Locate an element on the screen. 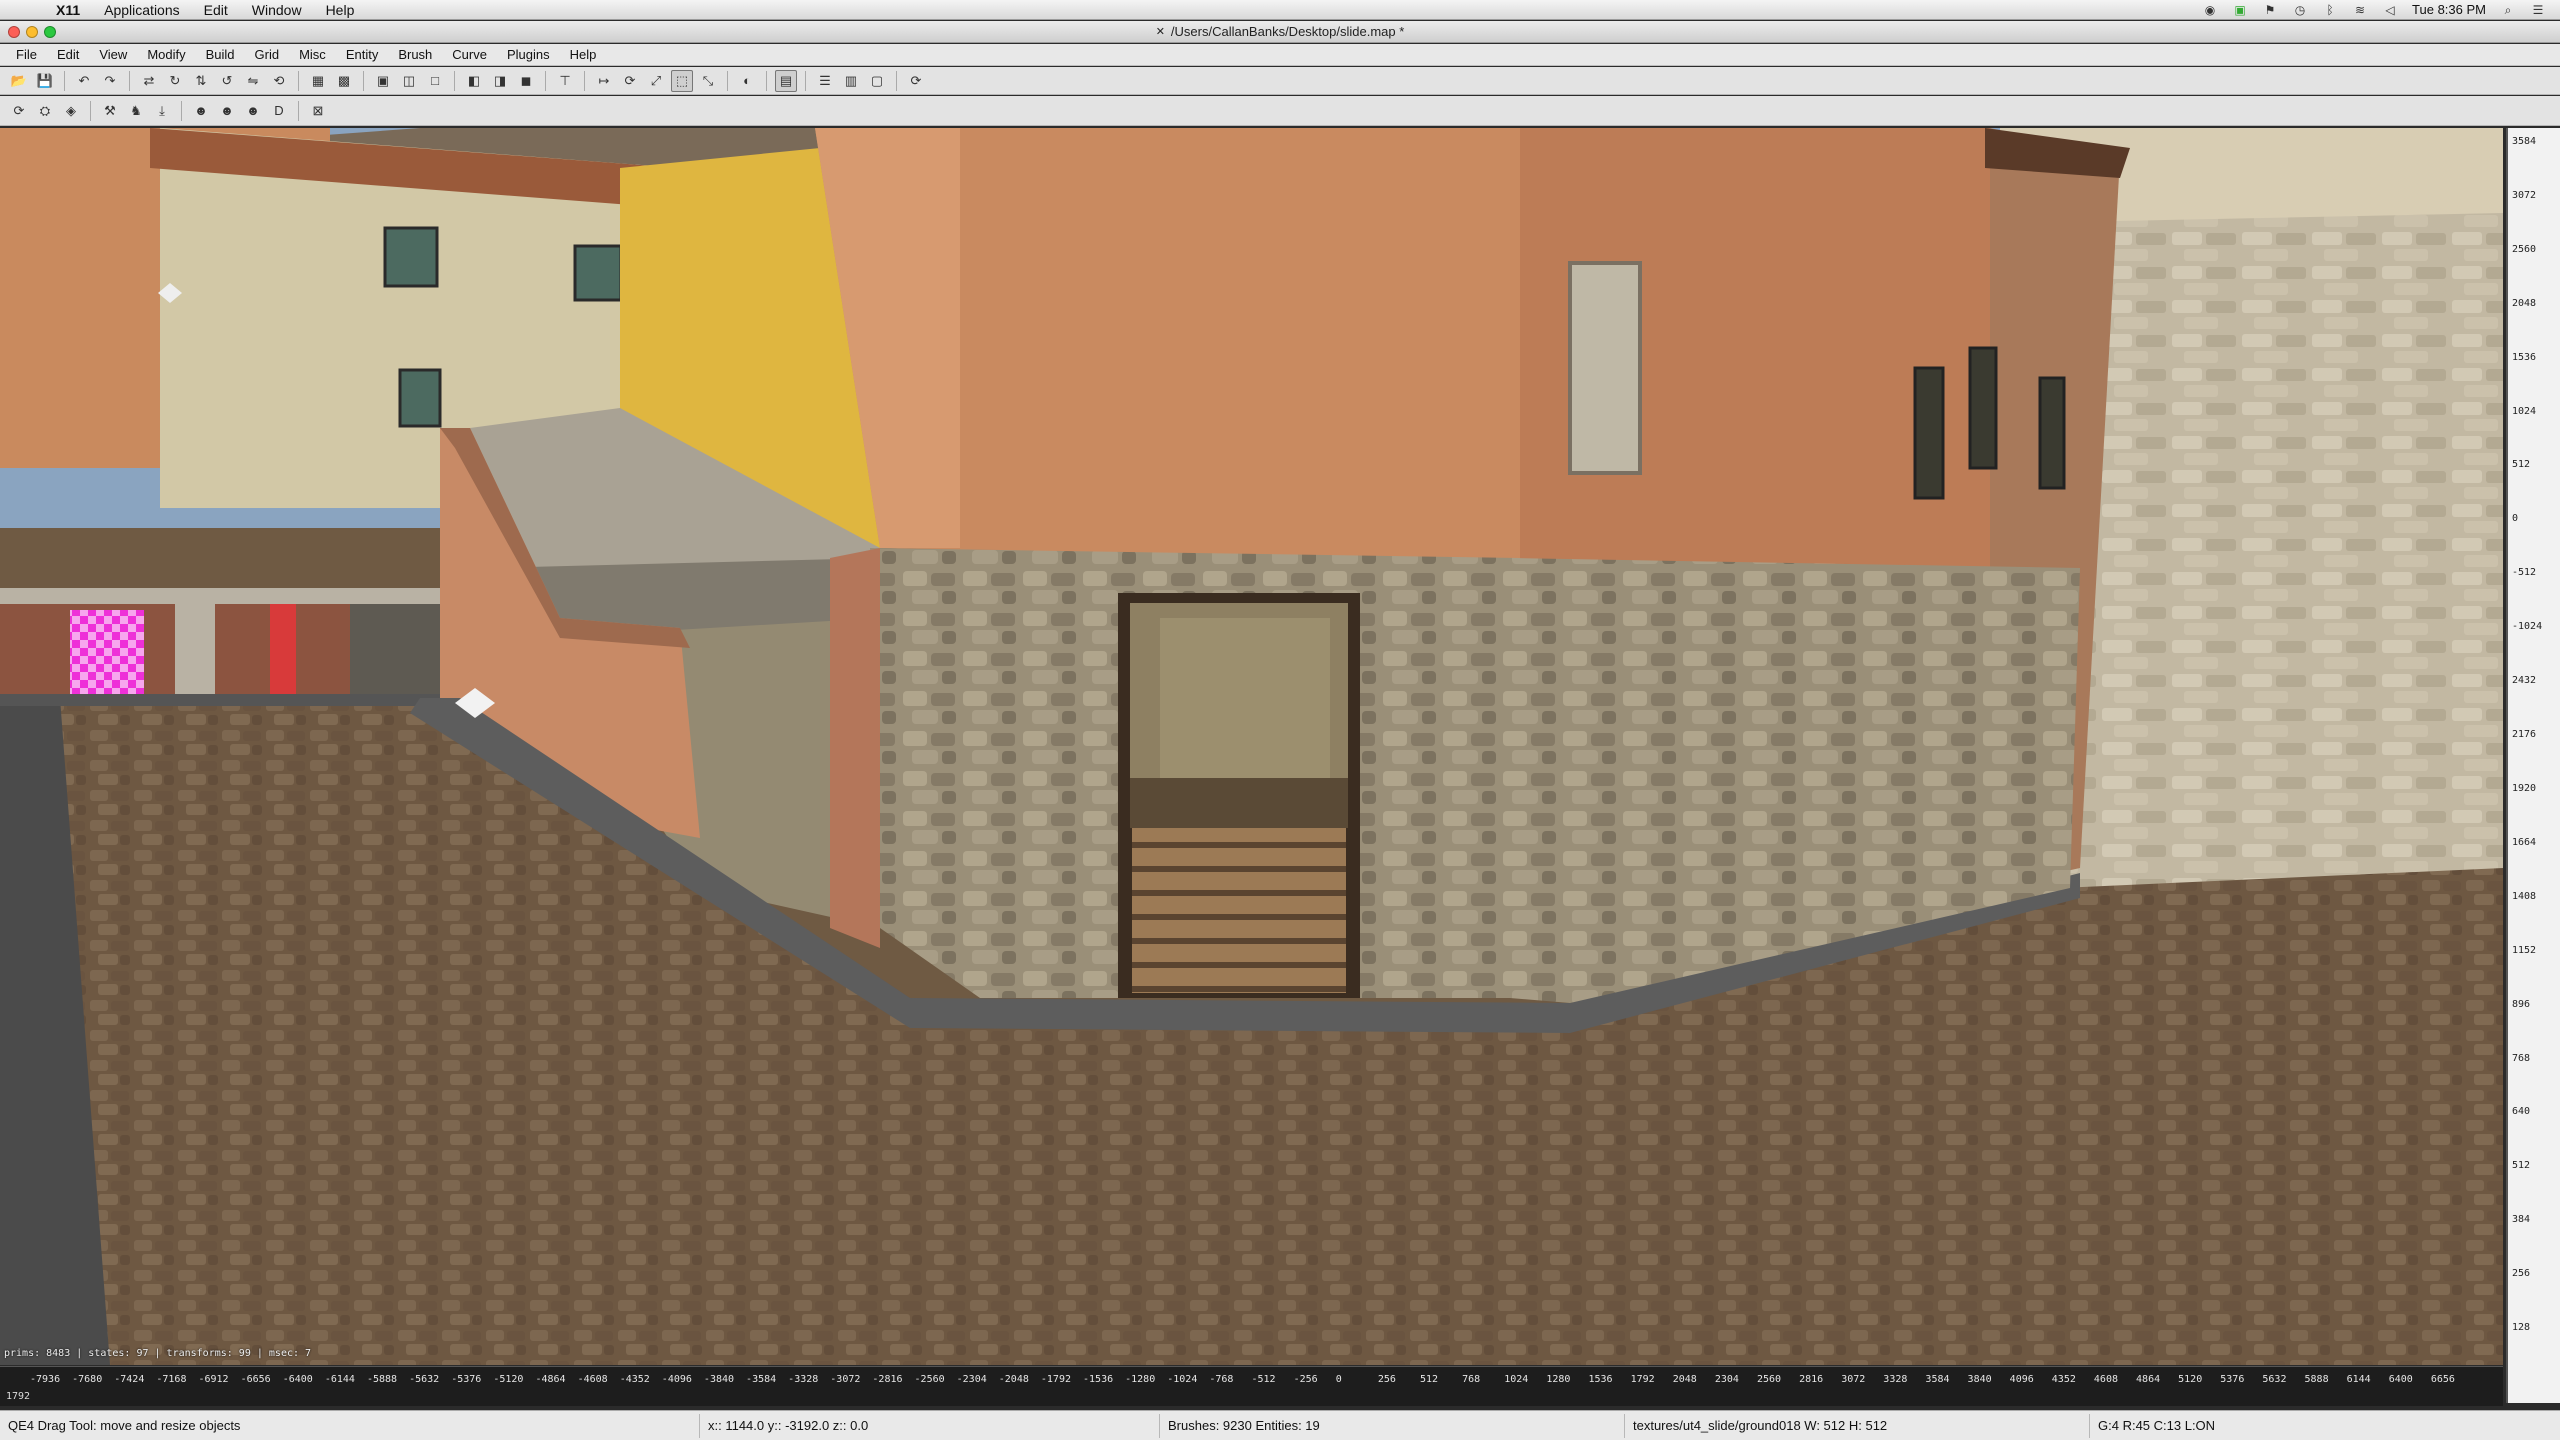  app-menu-help: Help is located at coordinates (583, 54).